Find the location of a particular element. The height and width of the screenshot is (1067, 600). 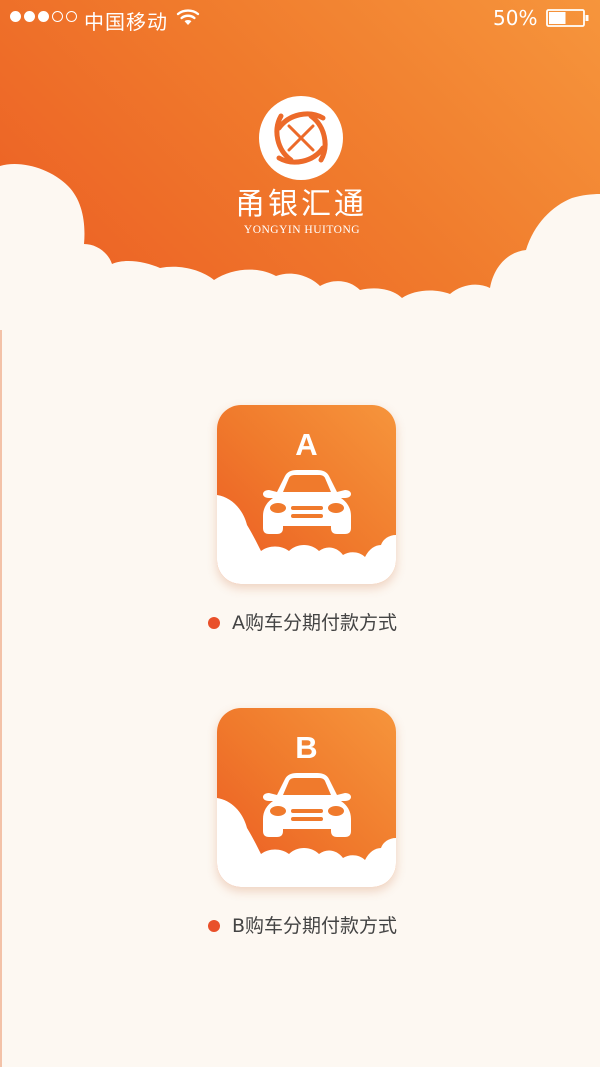

brand-logo-icon is located at coordinates (301, 138).